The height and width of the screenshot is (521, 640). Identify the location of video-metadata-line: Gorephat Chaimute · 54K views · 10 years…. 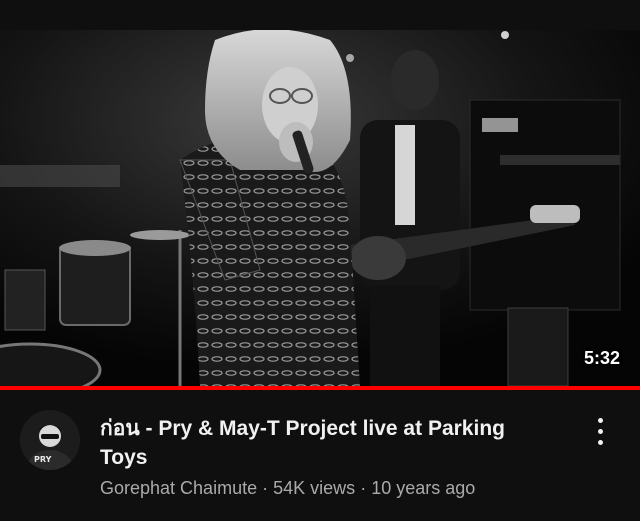
(287, 488).